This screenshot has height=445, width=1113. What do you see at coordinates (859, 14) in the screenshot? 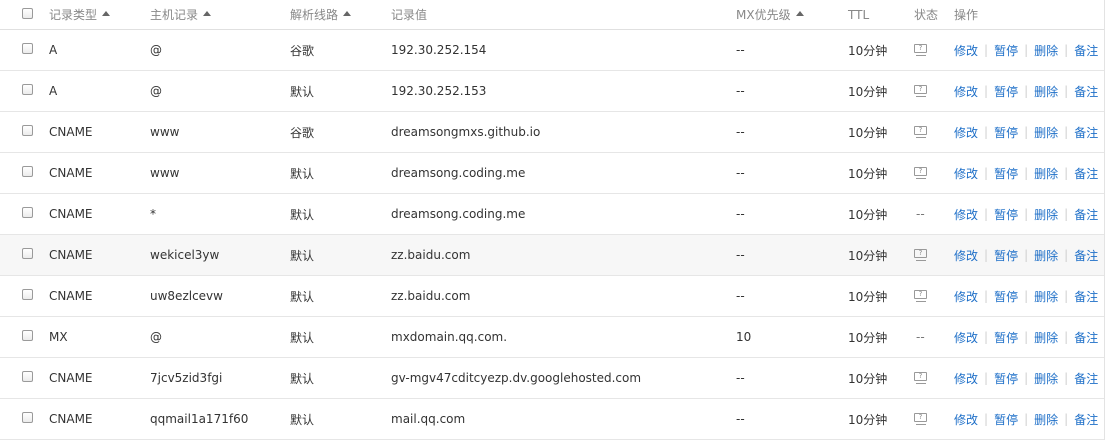
I see `header-ttl-label: TTL` at bounding box center [859, 14].